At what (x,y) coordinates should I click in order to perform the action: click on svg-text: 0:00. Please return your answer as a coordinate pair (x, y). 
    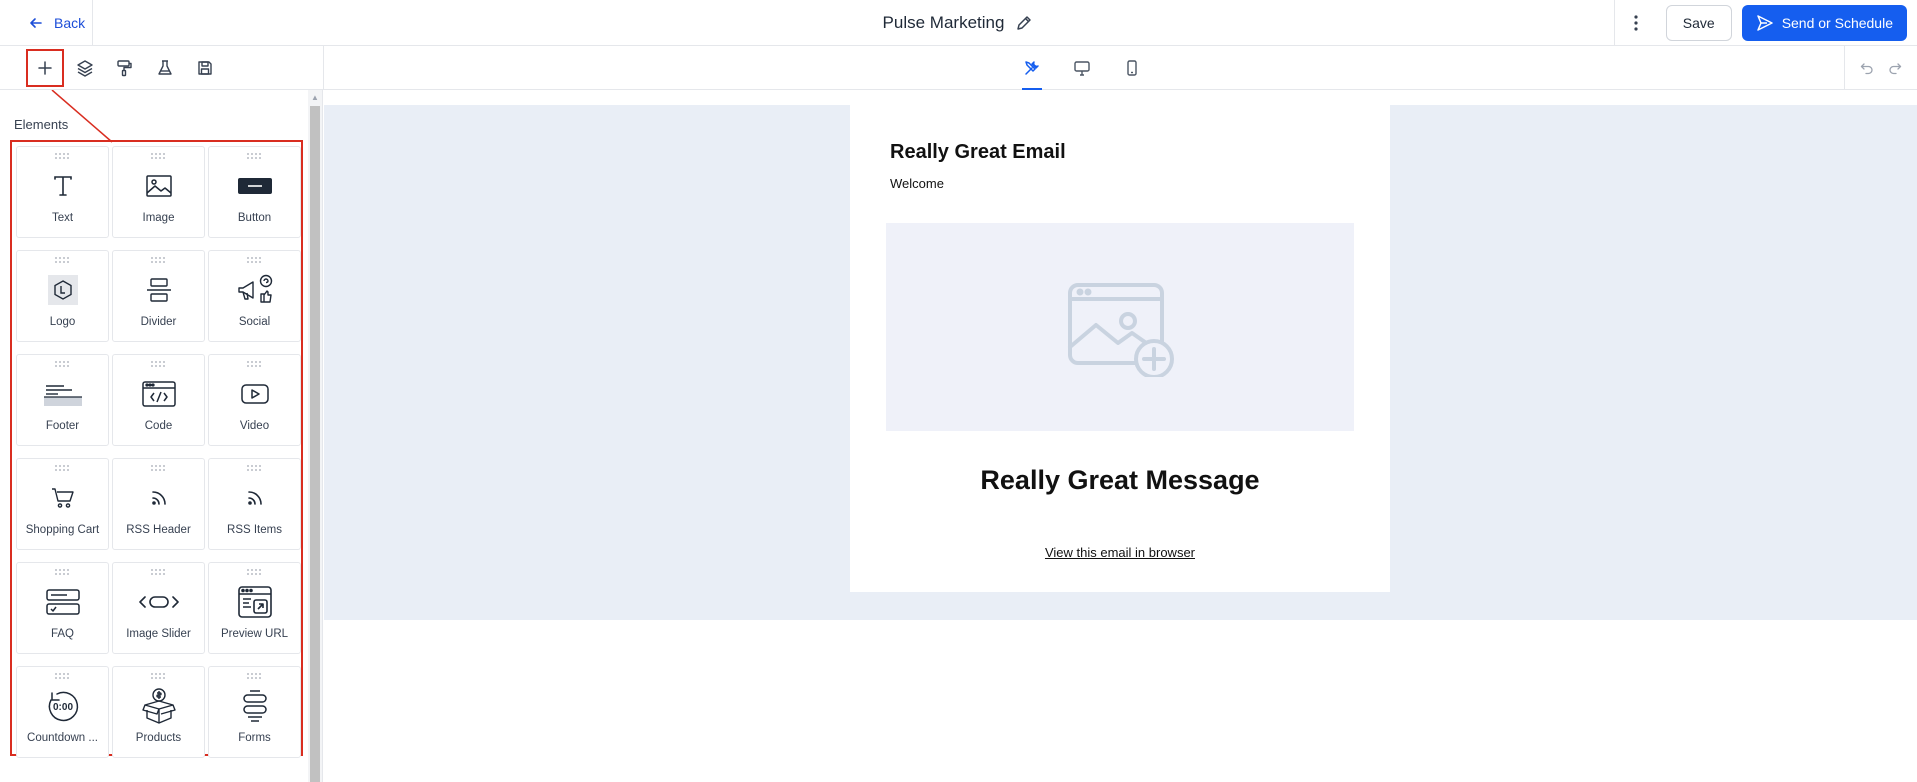
    Looking at the image, I should click on (62, 707).